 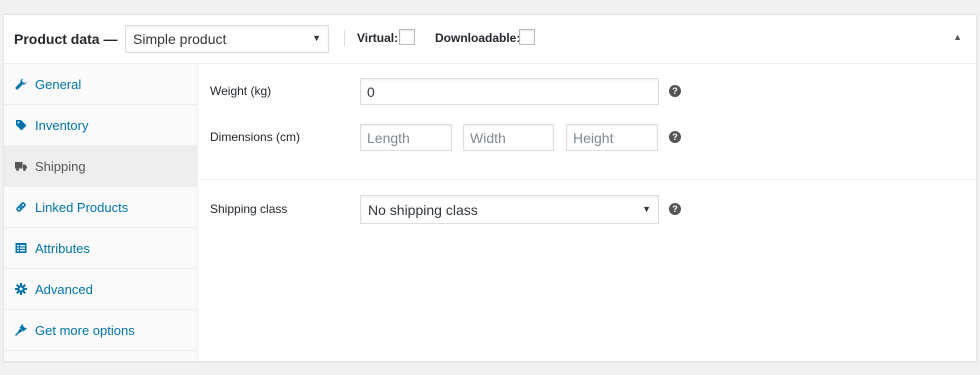 What do you see at coordinates (62, 248) in the screenshot?
I see `tab-label: Attributes` at bounding box center [62, 248].